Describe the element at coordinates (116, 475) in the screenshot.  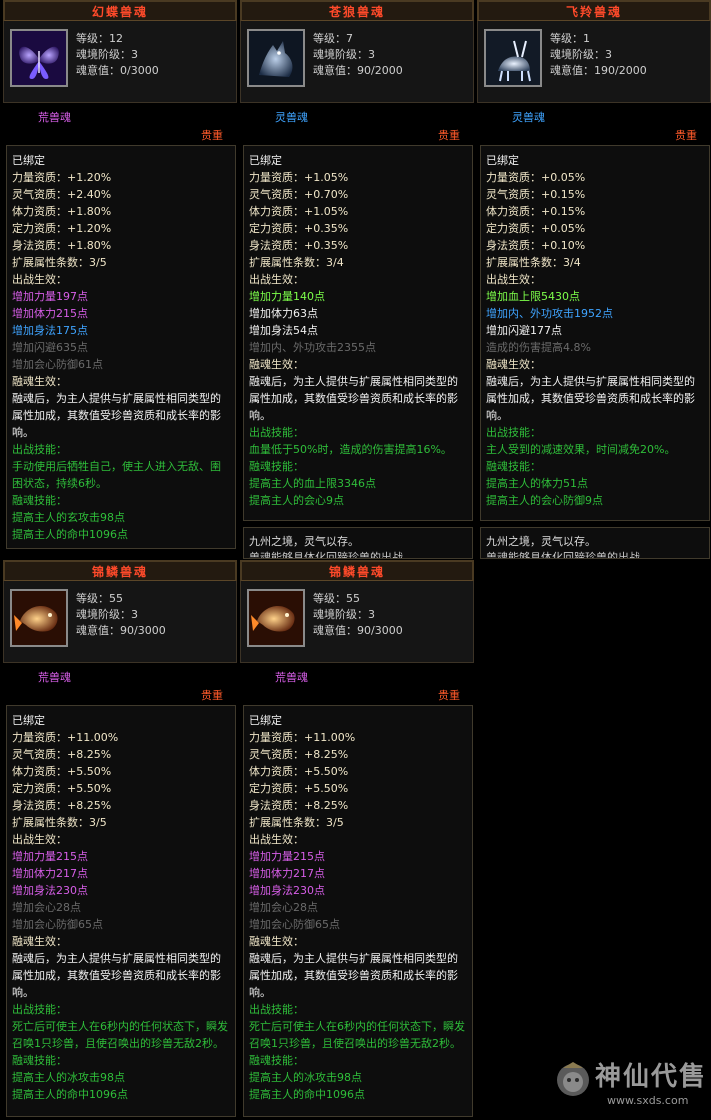
I see `description-line: 手动使用后牺牲自己，使主人进入无敌、圉困状态，持续6秒。` at that location.